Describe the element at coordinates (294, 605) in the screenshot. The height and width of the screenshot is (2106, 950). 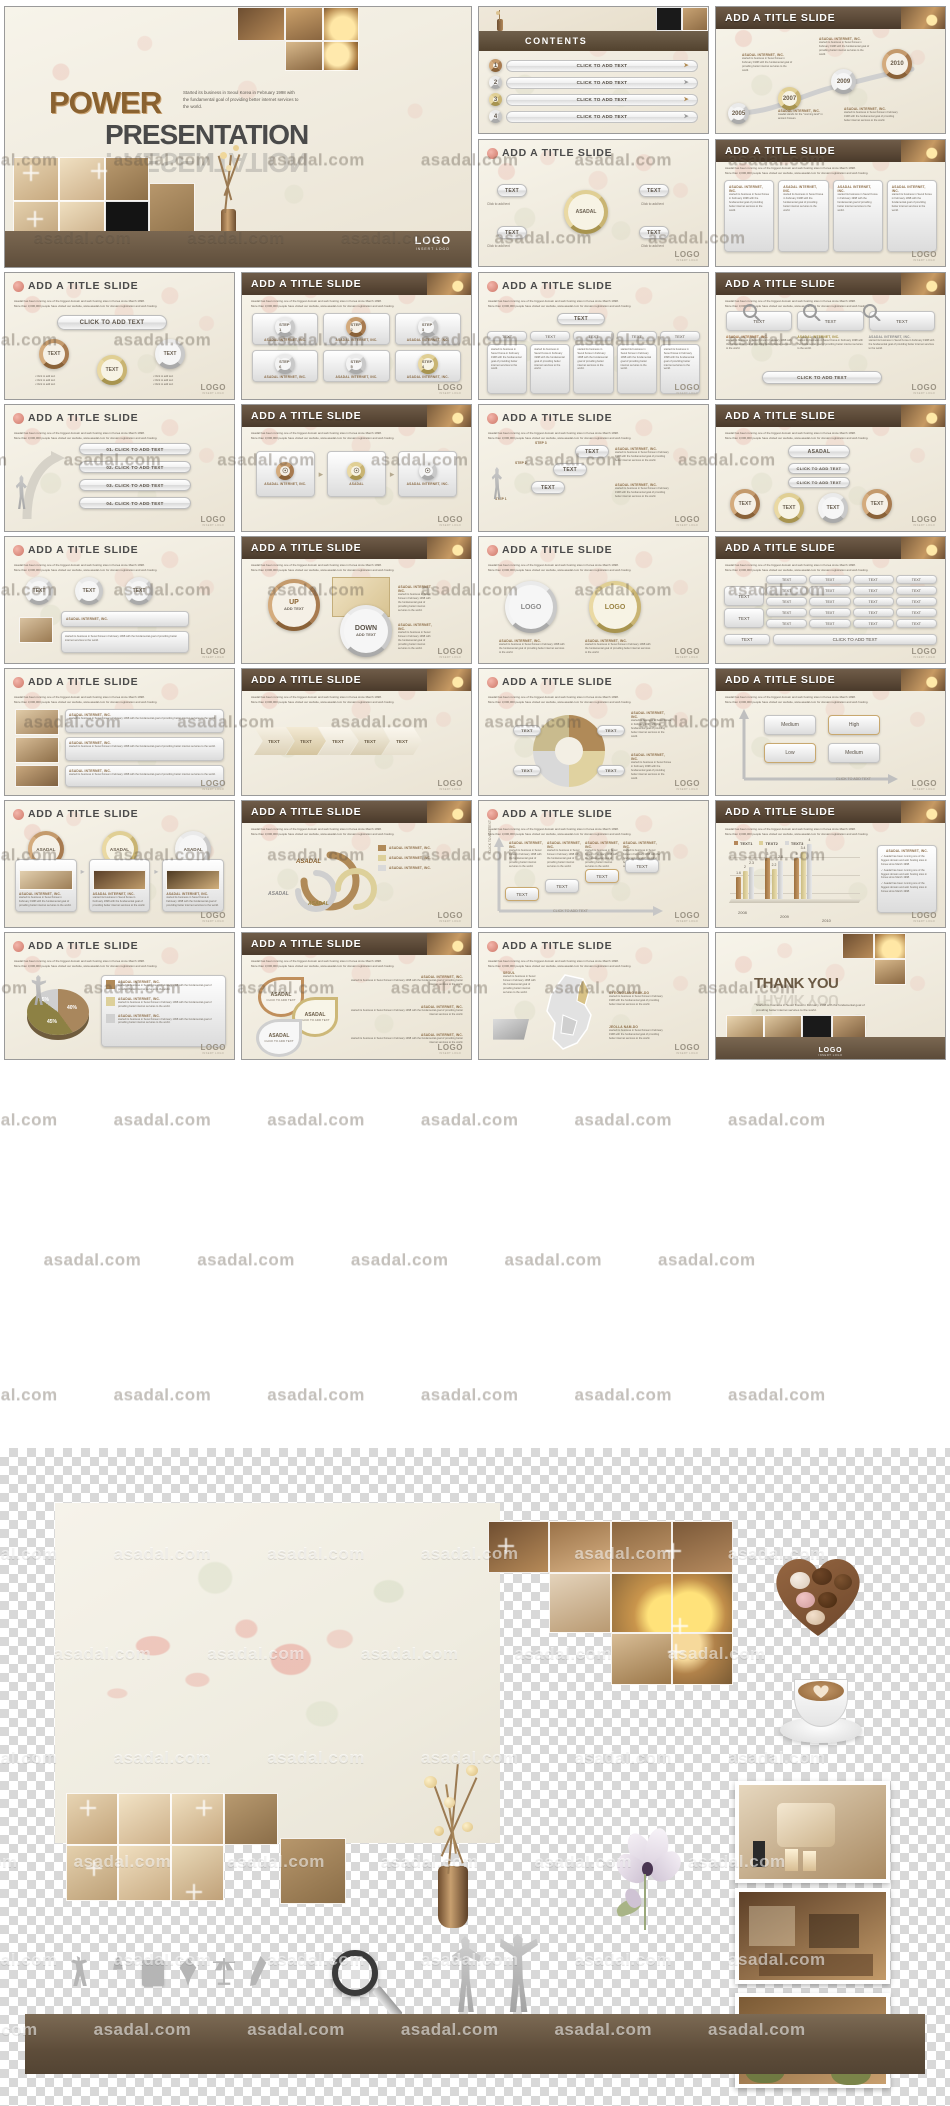
I see `up-node: UP ADD TEXT` at that location.